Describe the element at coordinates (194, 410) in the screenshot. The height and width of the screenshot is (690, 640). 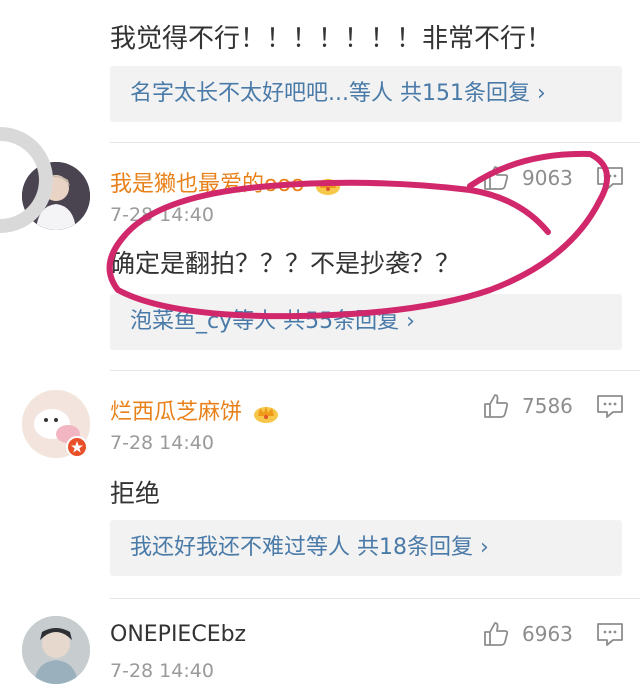
I see `username: 烂西瓜芝麻饼` at that location.